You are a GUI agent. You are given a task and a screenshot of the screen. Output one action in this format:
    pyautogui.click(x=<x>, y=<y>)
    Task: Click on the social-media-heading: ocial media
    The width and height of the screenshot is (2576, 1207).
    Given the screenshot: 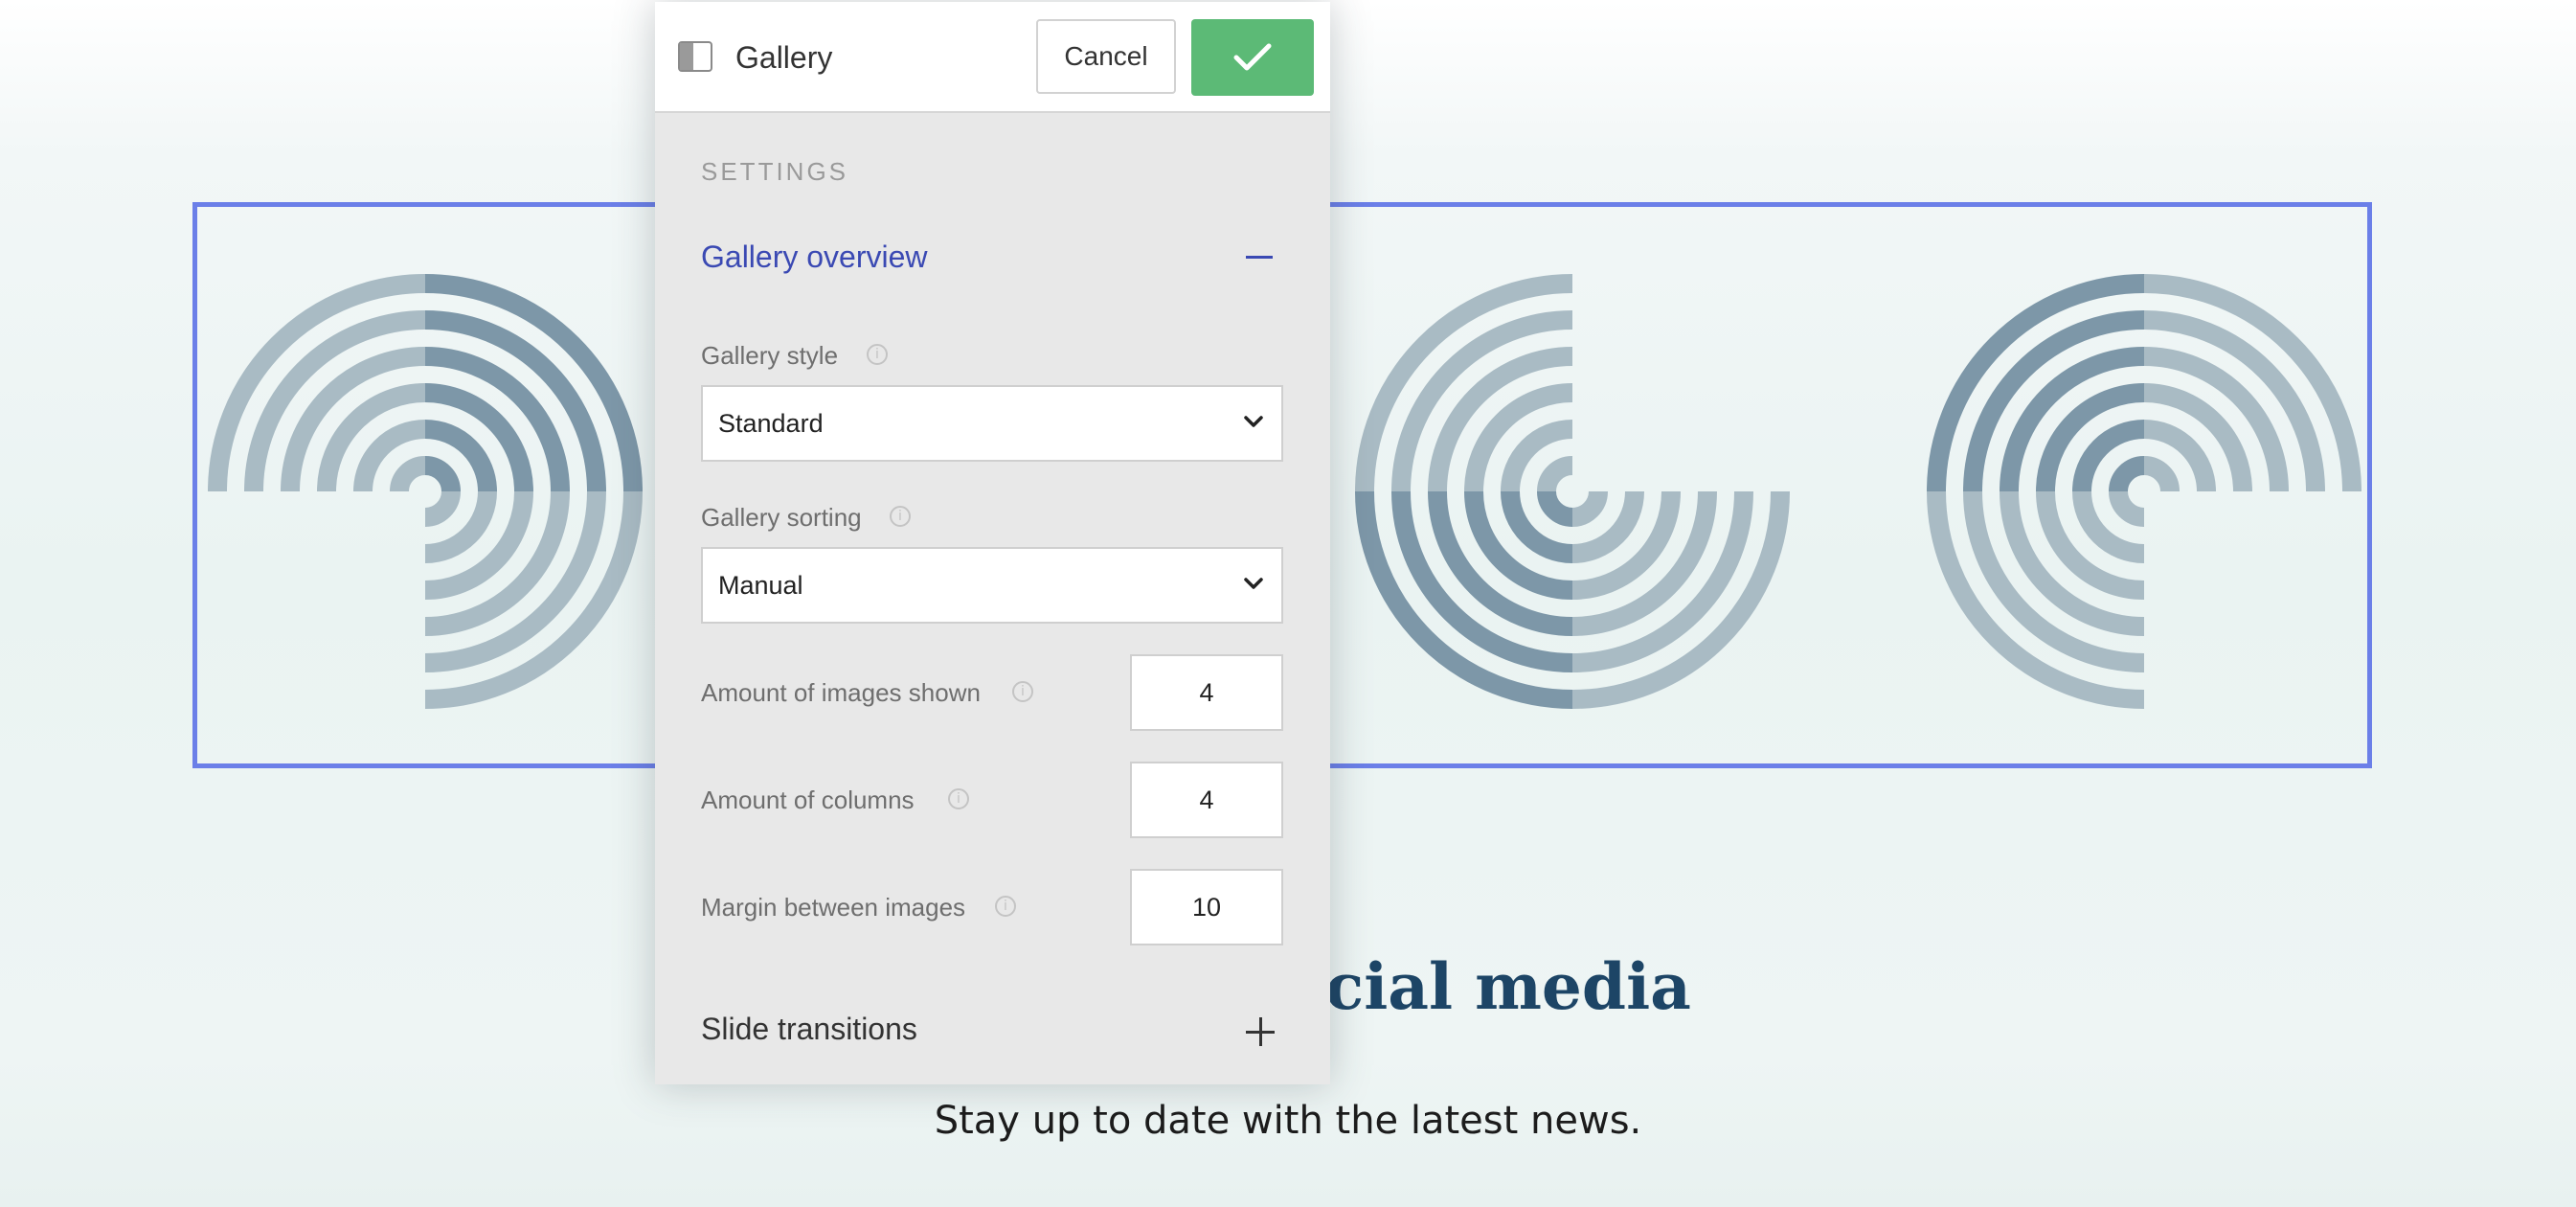 What is the action you would take?
    pyautogui.click(x=1487, y=987)
    